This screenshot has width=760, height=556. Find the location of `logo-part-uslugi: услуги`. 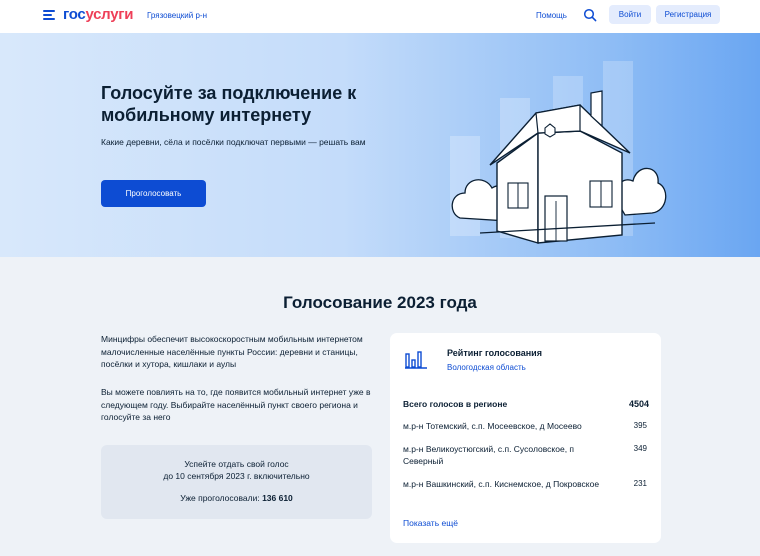

logo-part-uslugi: услуги is located at coordinates (109, 14).